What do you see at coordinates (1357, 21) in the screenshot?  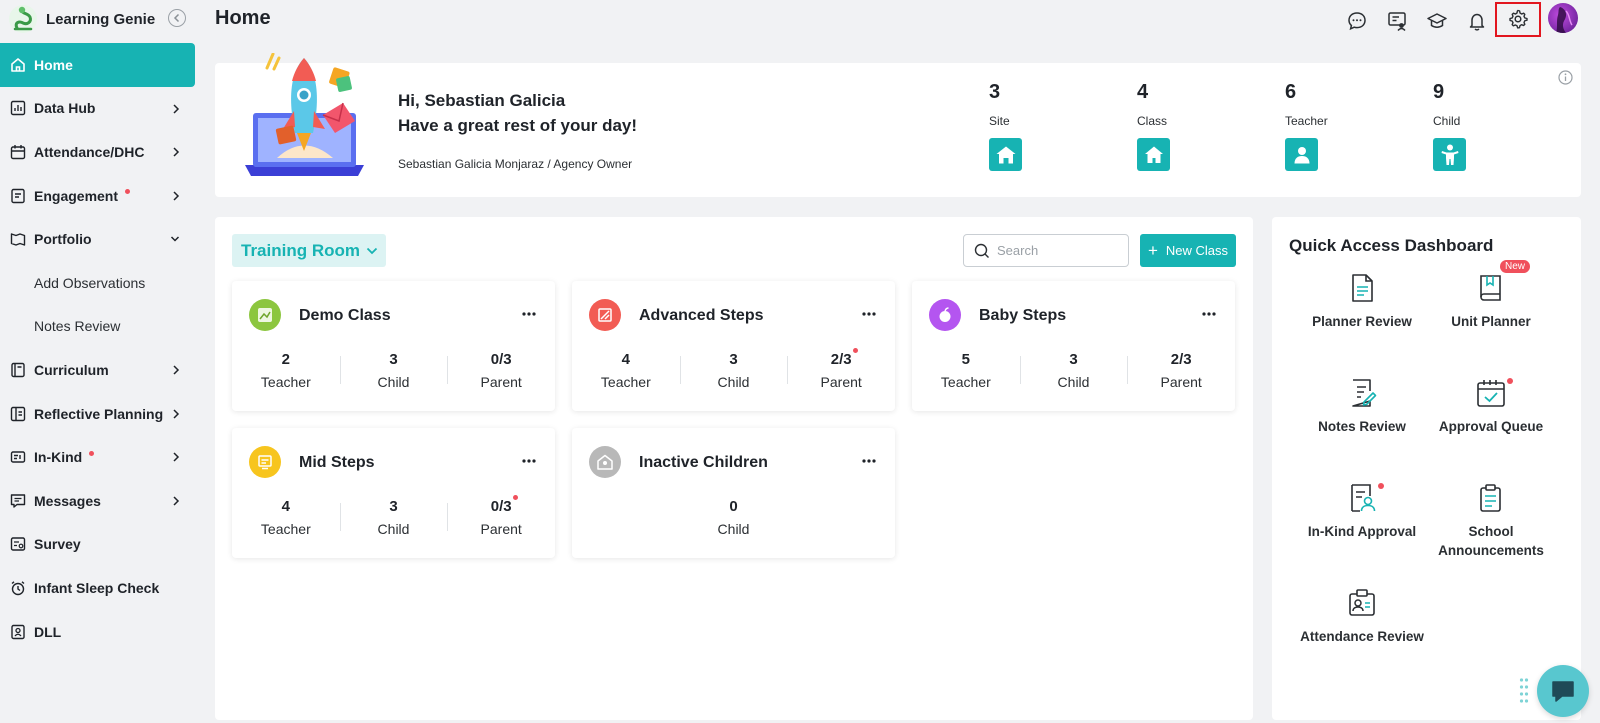 I see `chat-bubble-icon` at bounding box center [1357, 21].